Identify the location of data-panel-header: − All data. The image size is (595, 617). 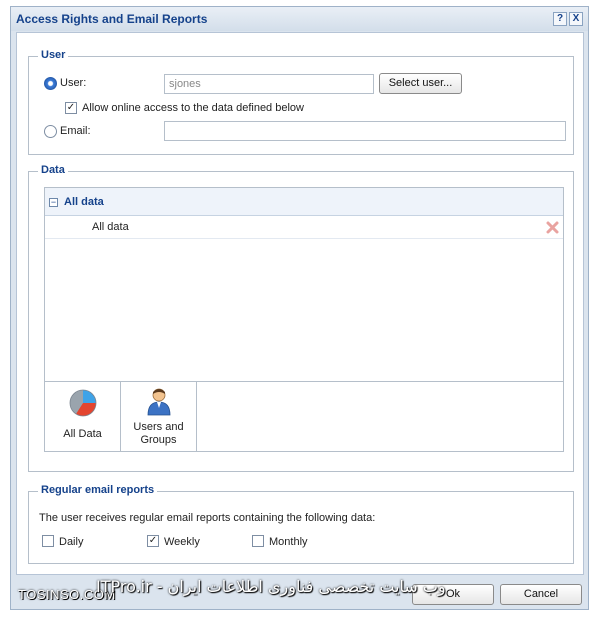
(304, 202).